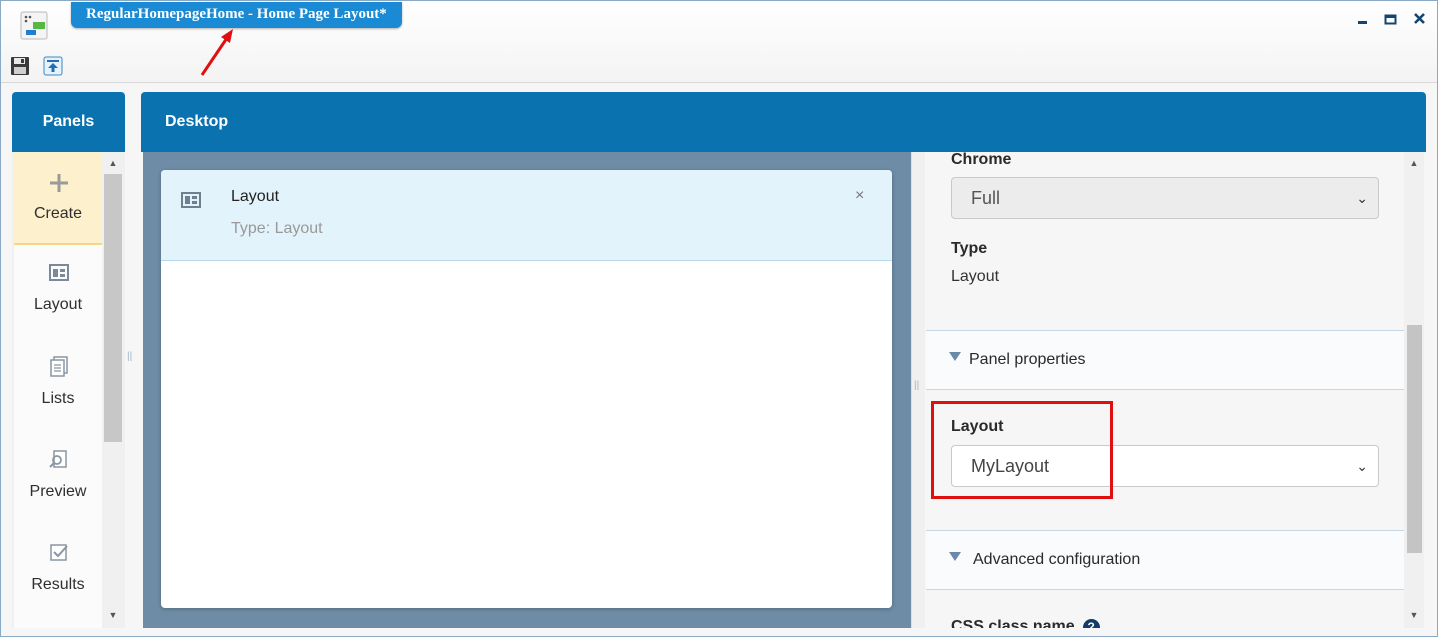 The width and height of the screenshot is (1438, 637). I want to click on panels-scrollbar: ▲ ▼, so click(113, 390).